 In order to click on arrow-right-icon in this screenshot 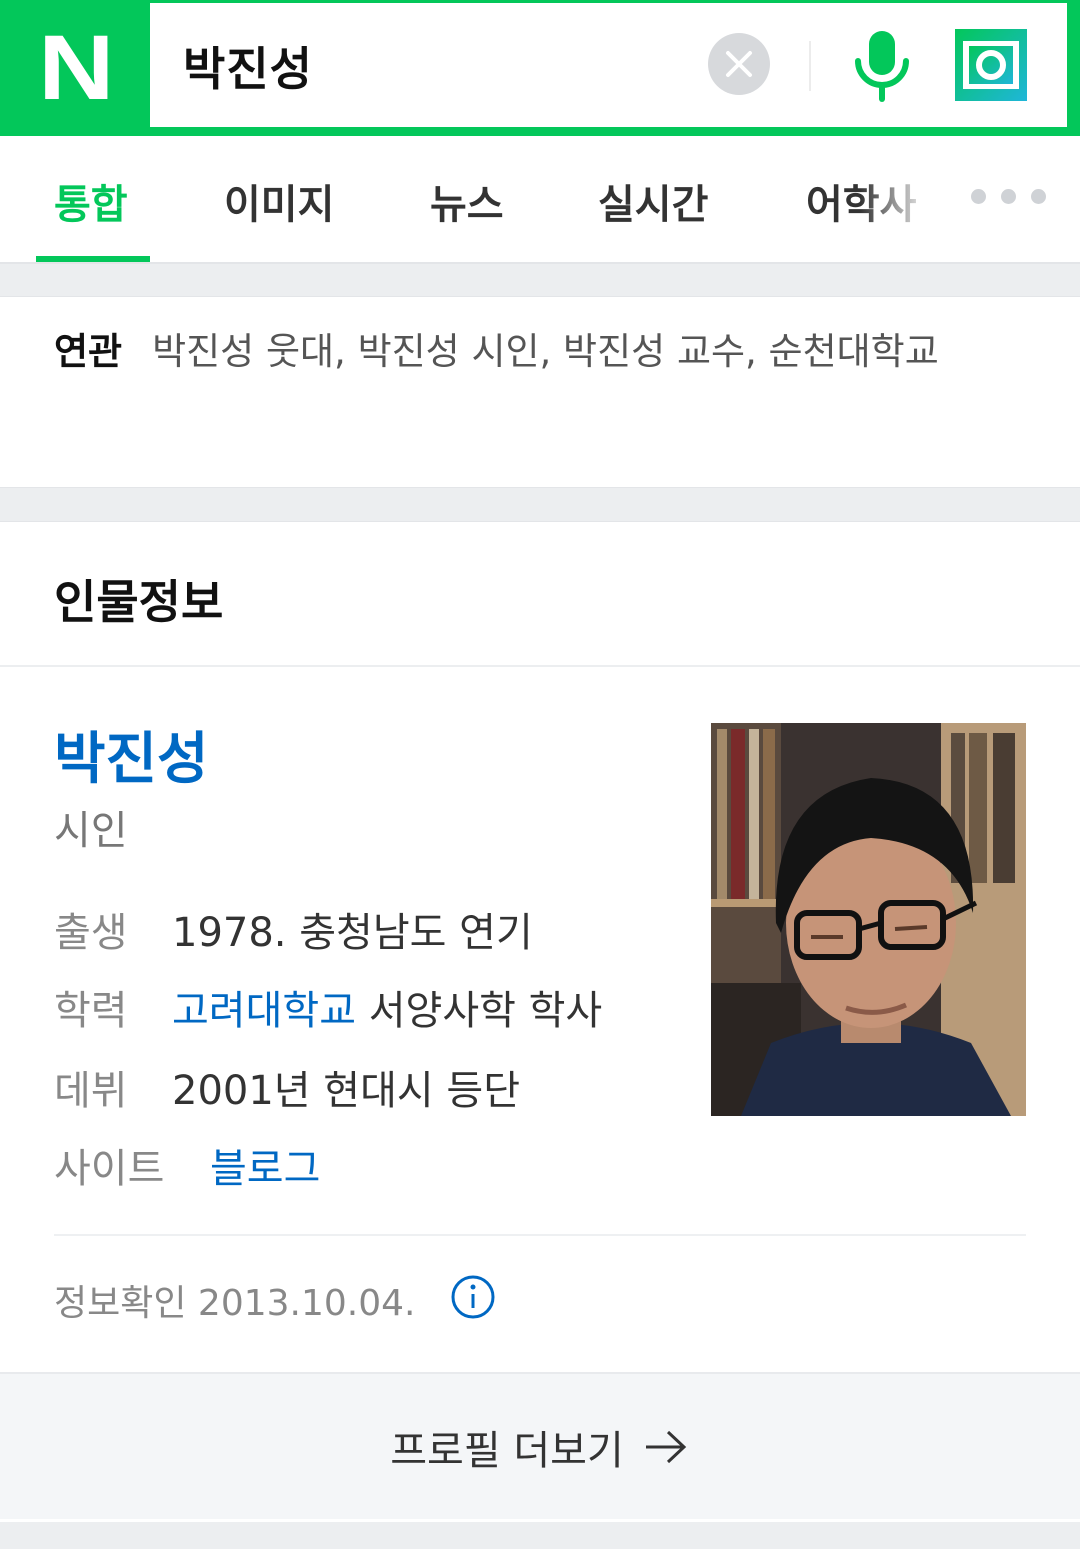, I will do `click(665, 1446)`.